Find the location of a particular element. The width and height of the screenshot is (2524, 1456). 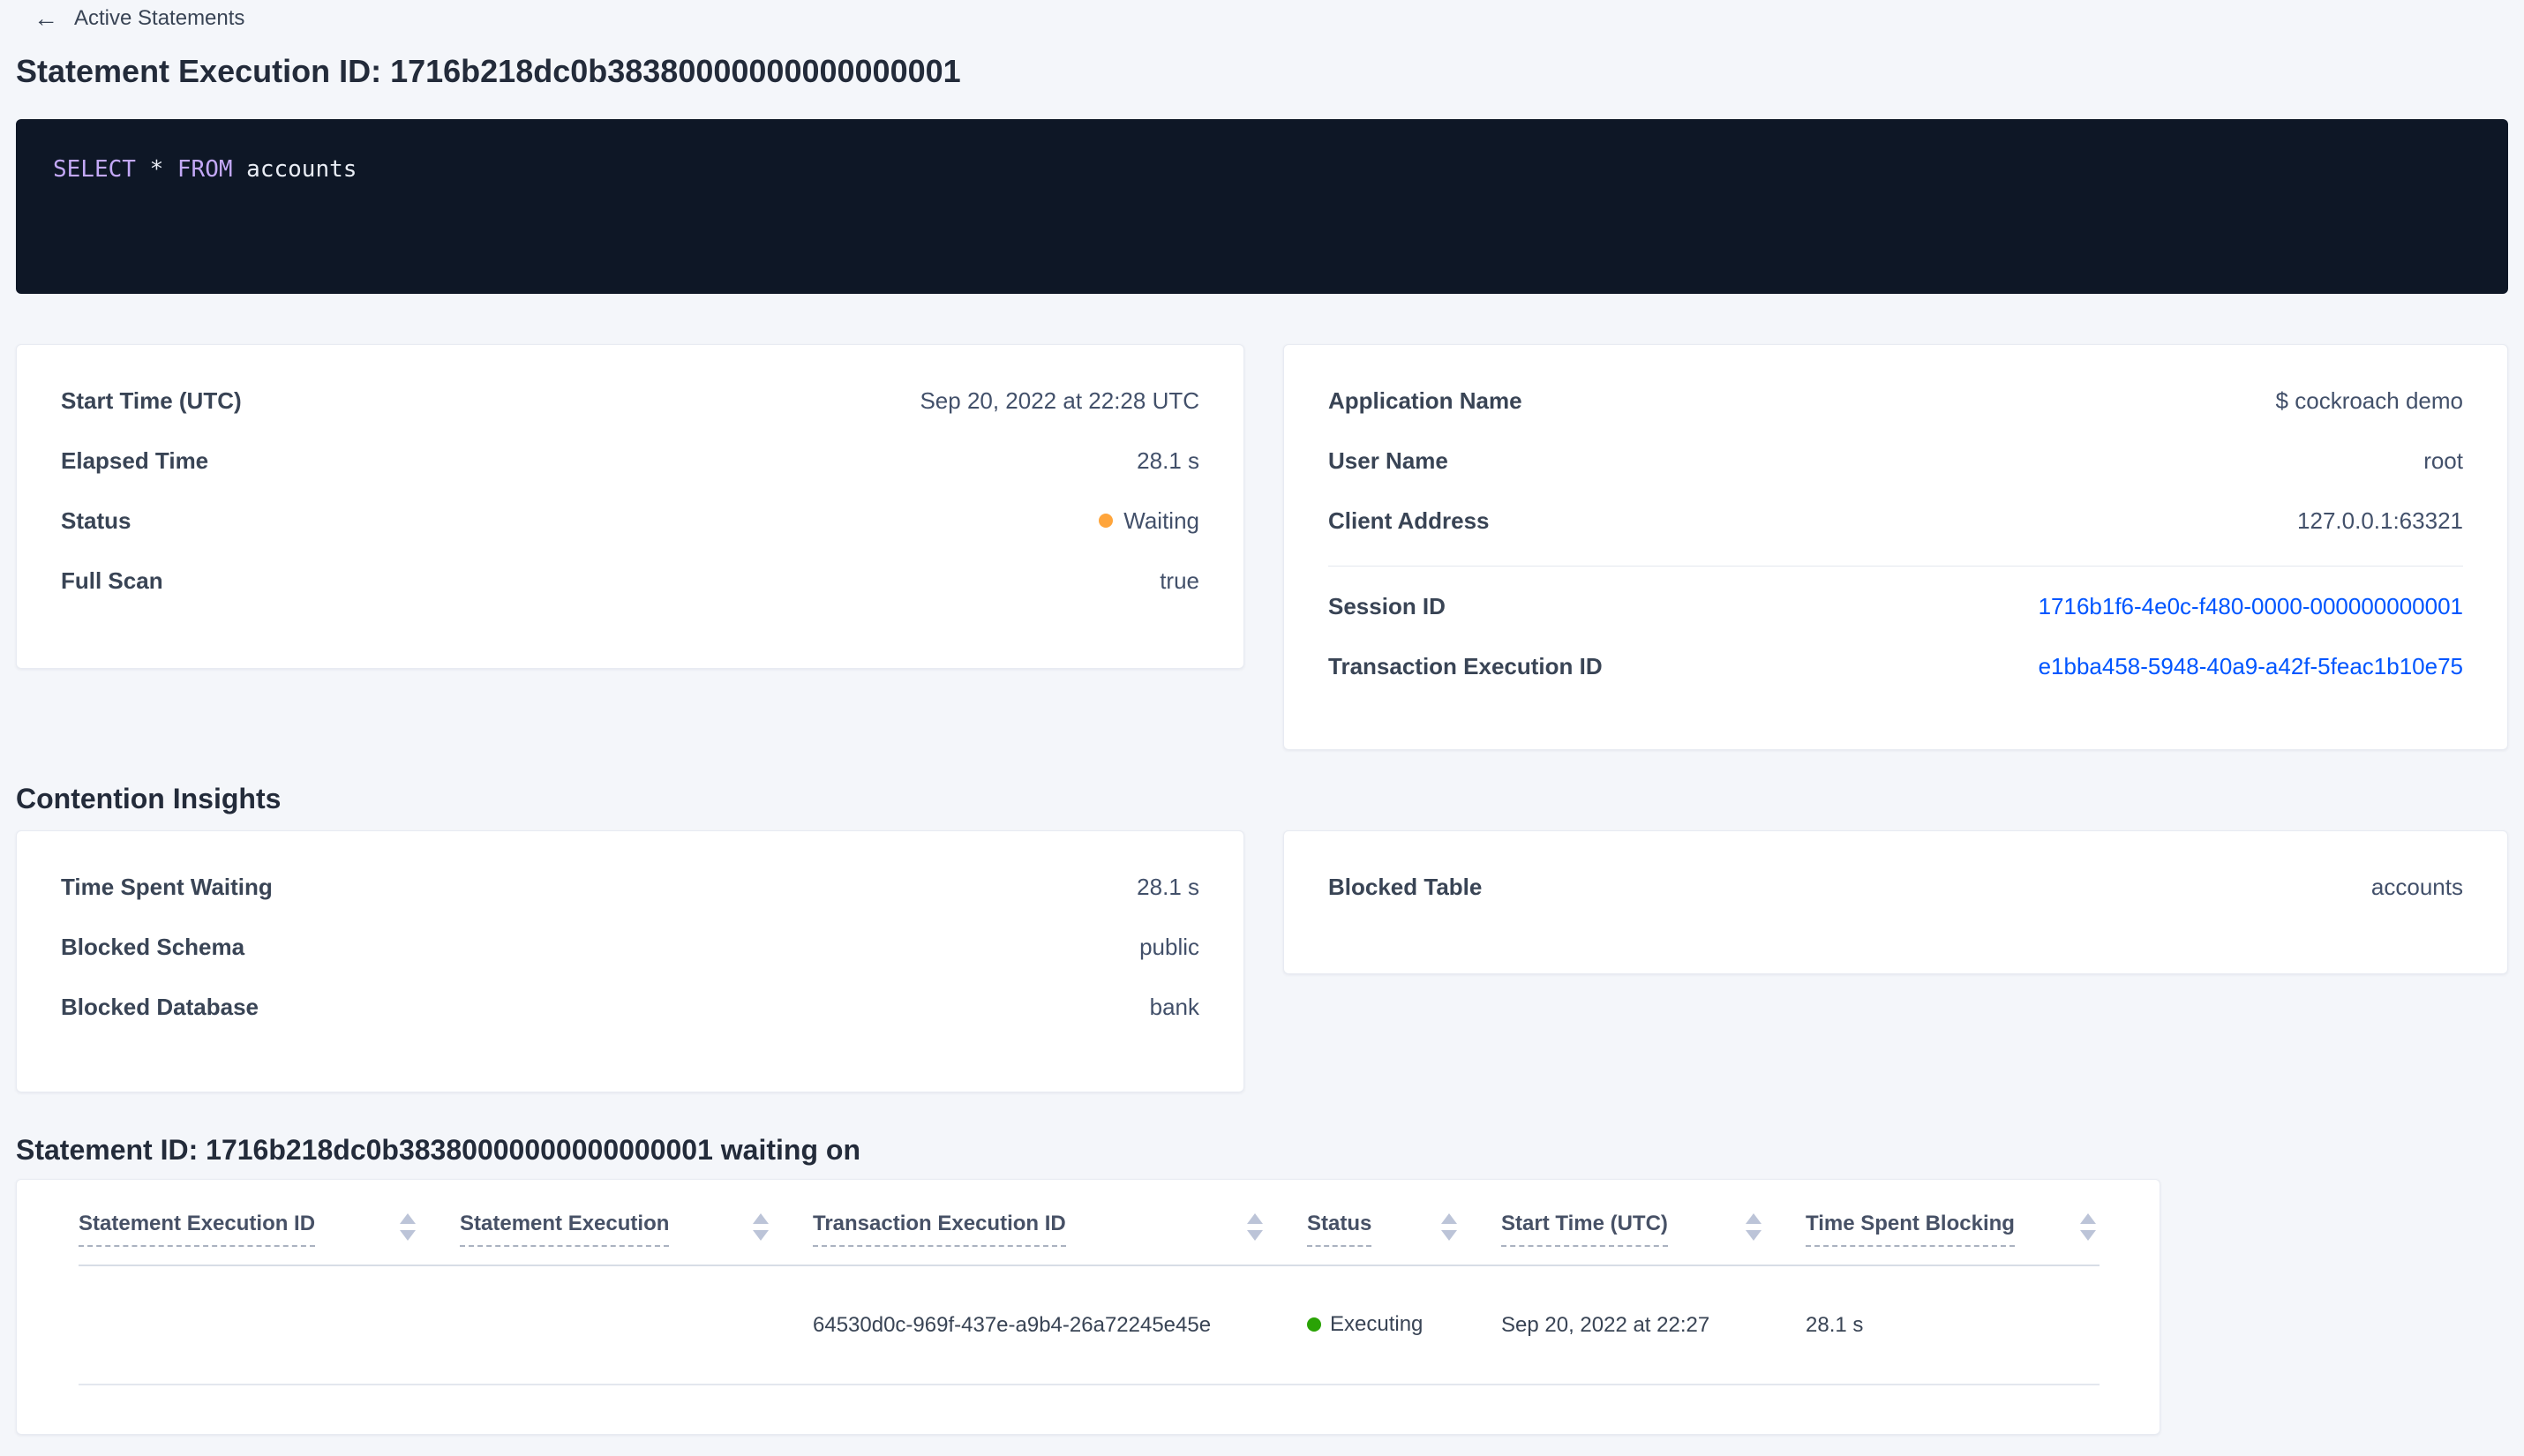

session-id-link: 1716b1f6-4e0c-f480-0000-000000000001 is located at coordinates (2251, 606).